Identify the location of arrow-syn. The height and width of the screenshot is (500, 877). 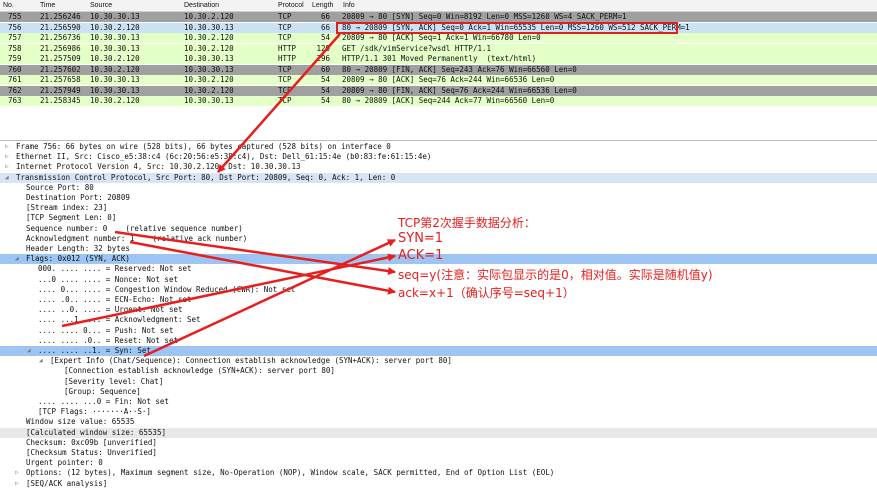
(269, 298).